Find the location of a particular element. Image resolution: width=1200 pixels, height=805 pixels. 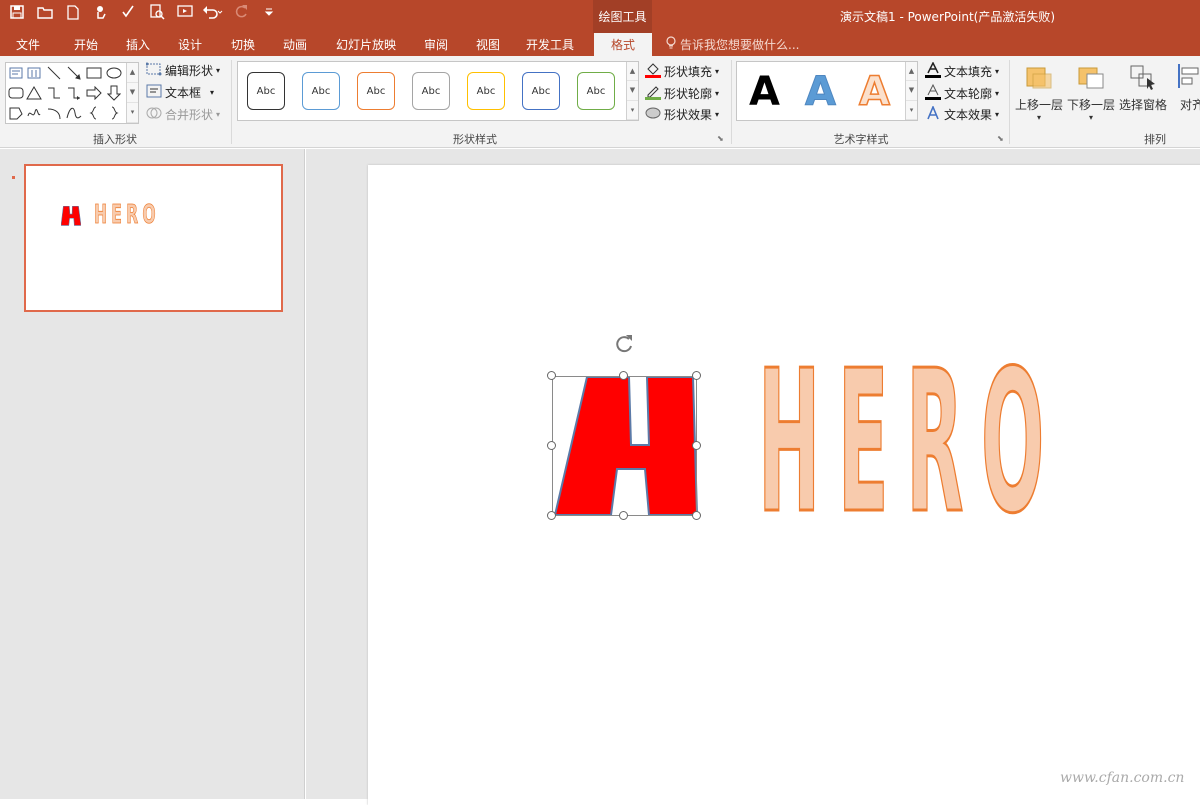

rectangle-shape-icon is located at coordinates (94, 73).